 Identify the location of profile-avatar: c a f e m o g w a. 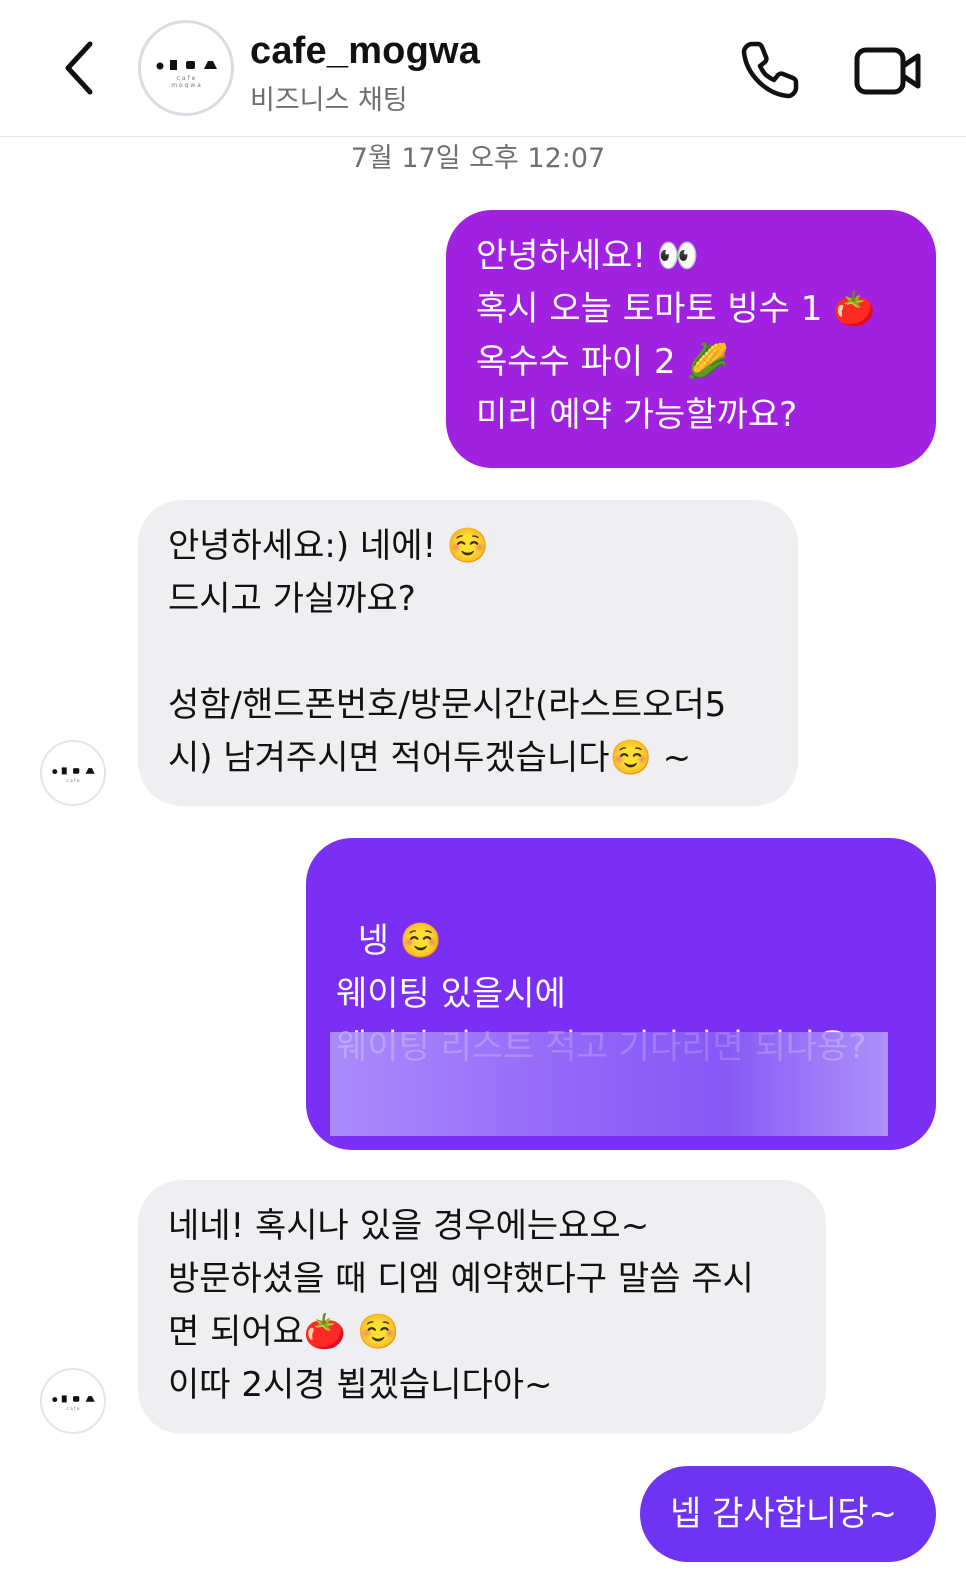
(186, 68).